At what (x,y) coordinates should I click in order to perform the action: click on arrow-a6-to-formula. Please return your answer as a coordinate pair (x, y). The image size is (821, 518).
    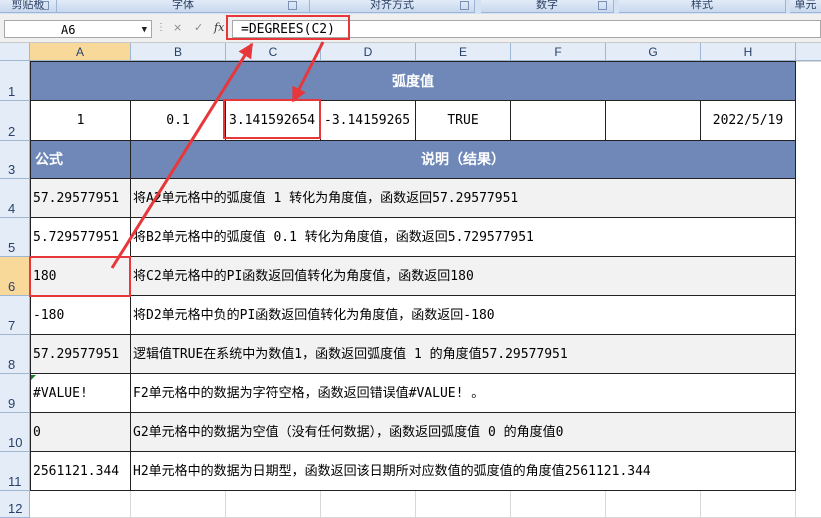
    Looking at the image, I should click on (182, 155).